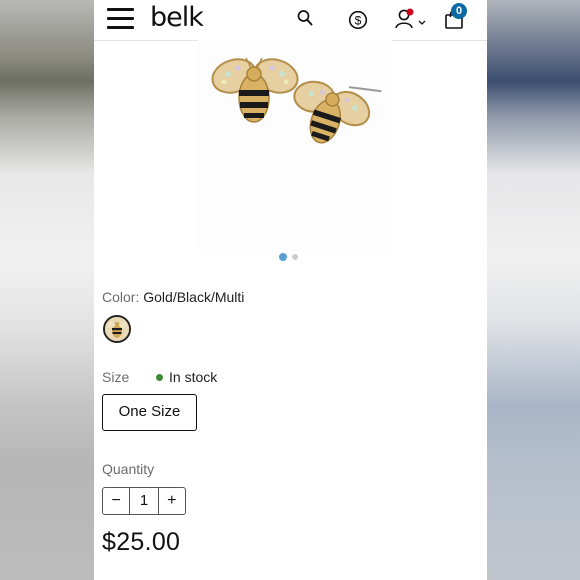 The image size is (580, 580). I want to click on quantity-input: 1, so click(144, 501).